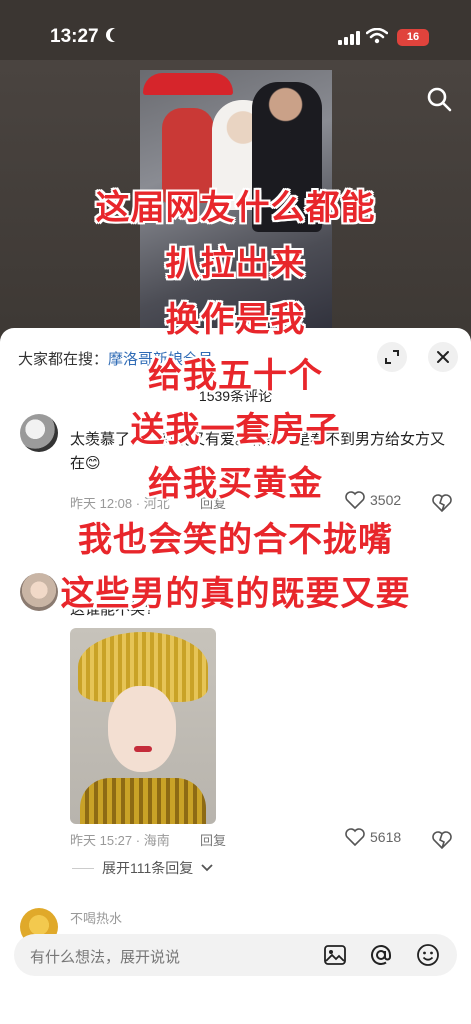  I want to click on comment-input: 有什么想法，展开说说, so click(105, 956).